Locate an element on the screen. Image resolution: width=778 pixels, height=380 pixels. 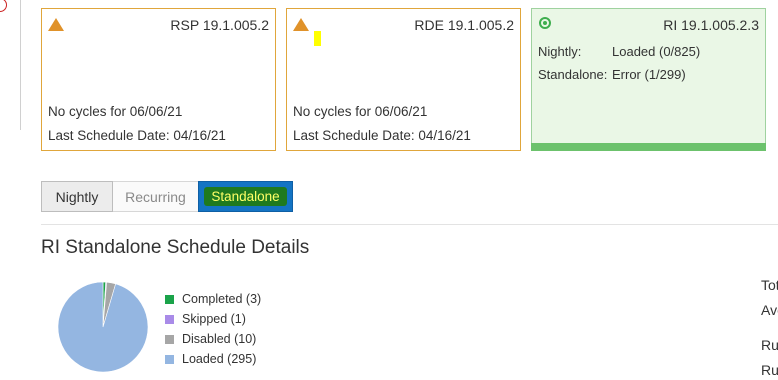
summary-label: Ave is located at coordinates (769, 310).